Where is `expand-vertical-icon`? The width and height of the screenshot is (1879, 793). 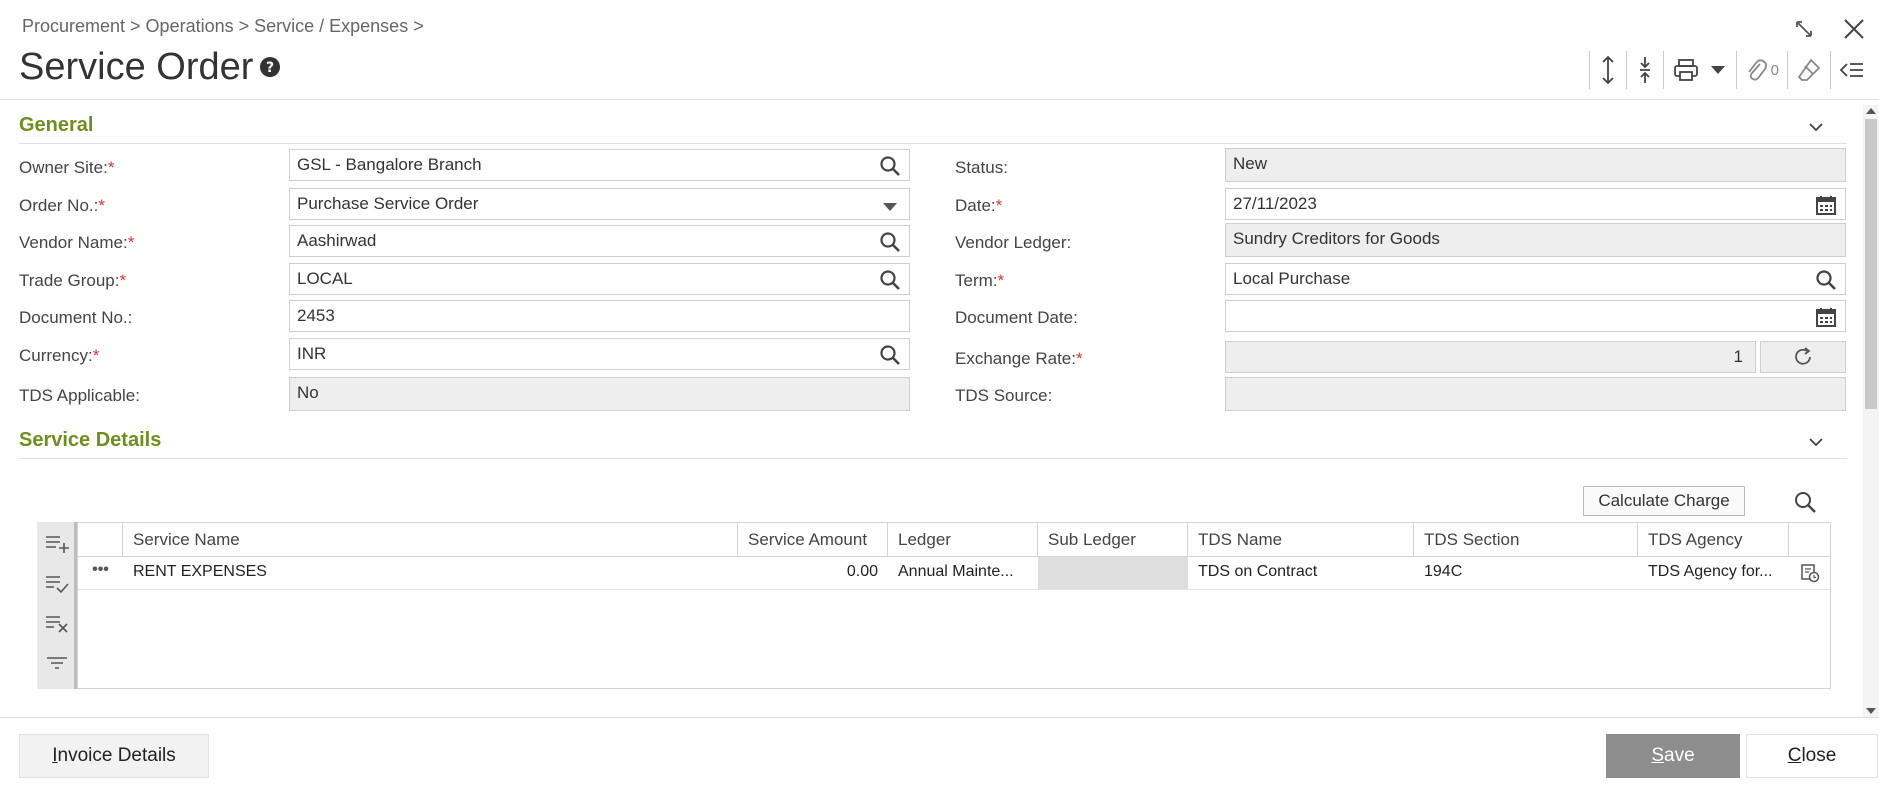 expand-vertical-icon is located at coordinates (1608, 70).